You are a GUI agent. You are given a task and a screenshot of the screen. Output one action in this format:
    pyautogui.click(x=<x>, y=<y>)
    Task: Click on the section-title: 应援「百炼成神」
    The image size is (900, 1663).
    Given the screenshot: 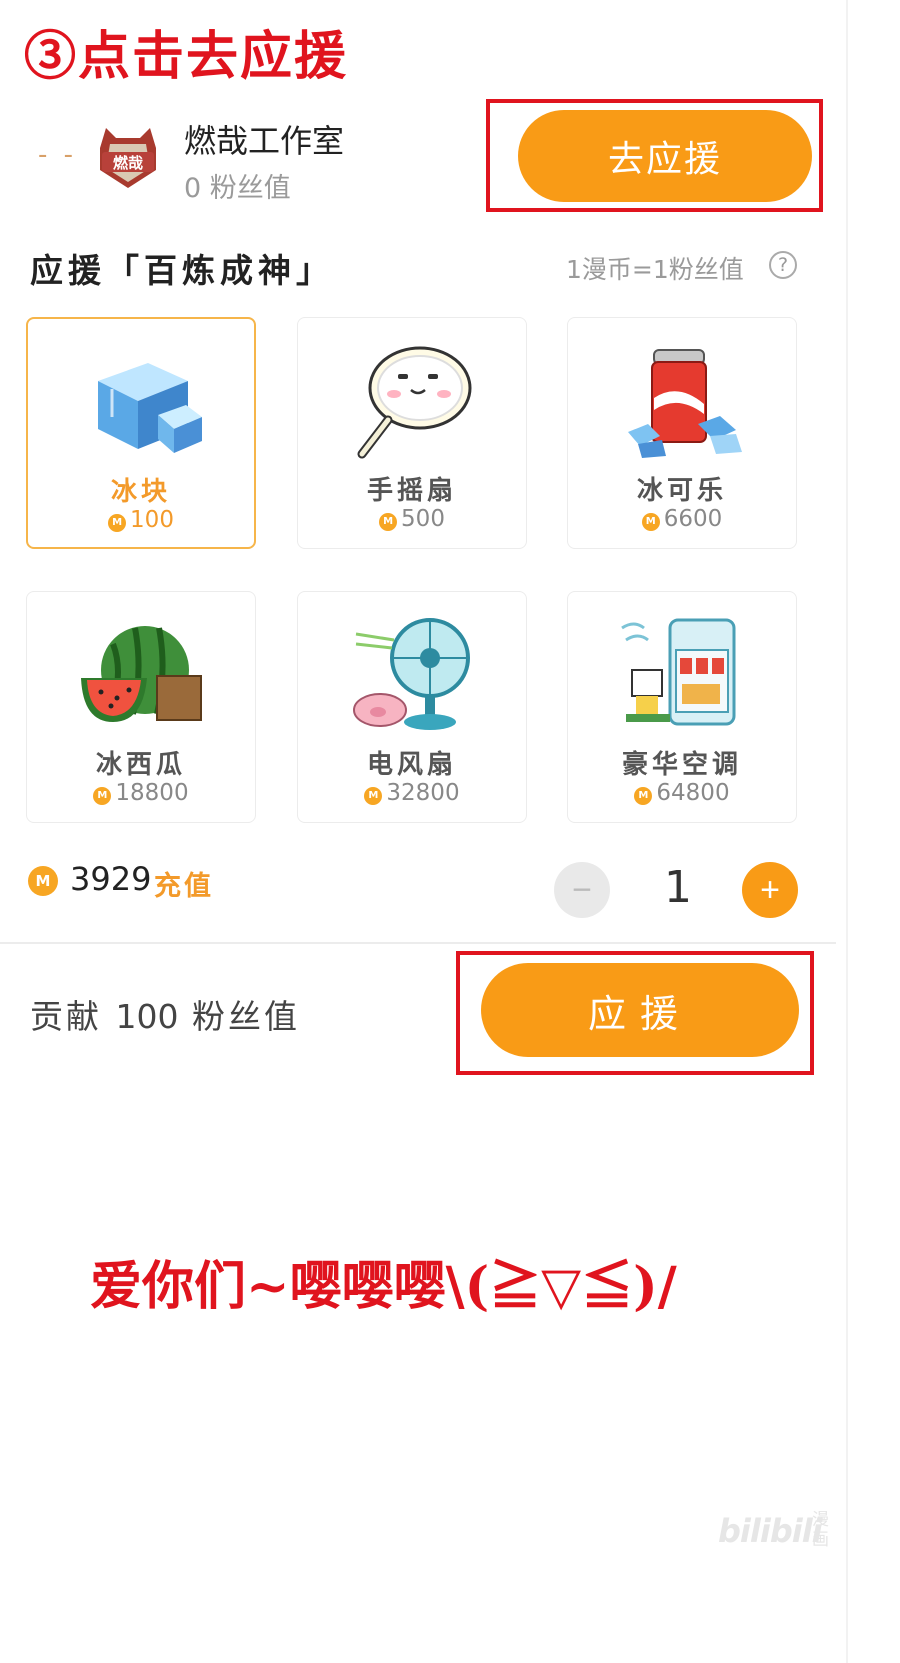 What is the action you would take?
    pyautogui.click(x=182, y=270)
    